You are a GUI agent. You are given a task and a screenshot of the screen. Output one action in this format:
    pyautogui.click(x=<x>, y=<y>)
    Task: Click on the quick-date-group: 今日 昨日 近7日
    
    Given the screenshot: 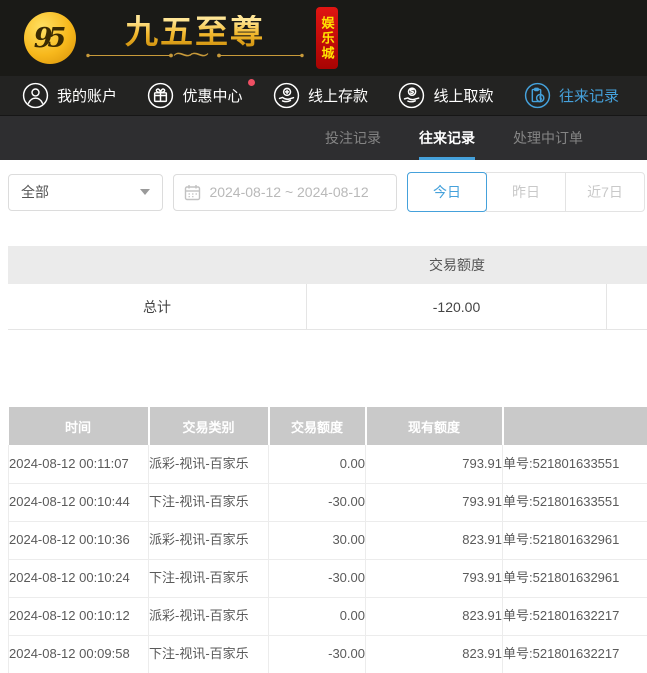 What is the action you would take?
    pyautogui.click(x=526, y=192)
    